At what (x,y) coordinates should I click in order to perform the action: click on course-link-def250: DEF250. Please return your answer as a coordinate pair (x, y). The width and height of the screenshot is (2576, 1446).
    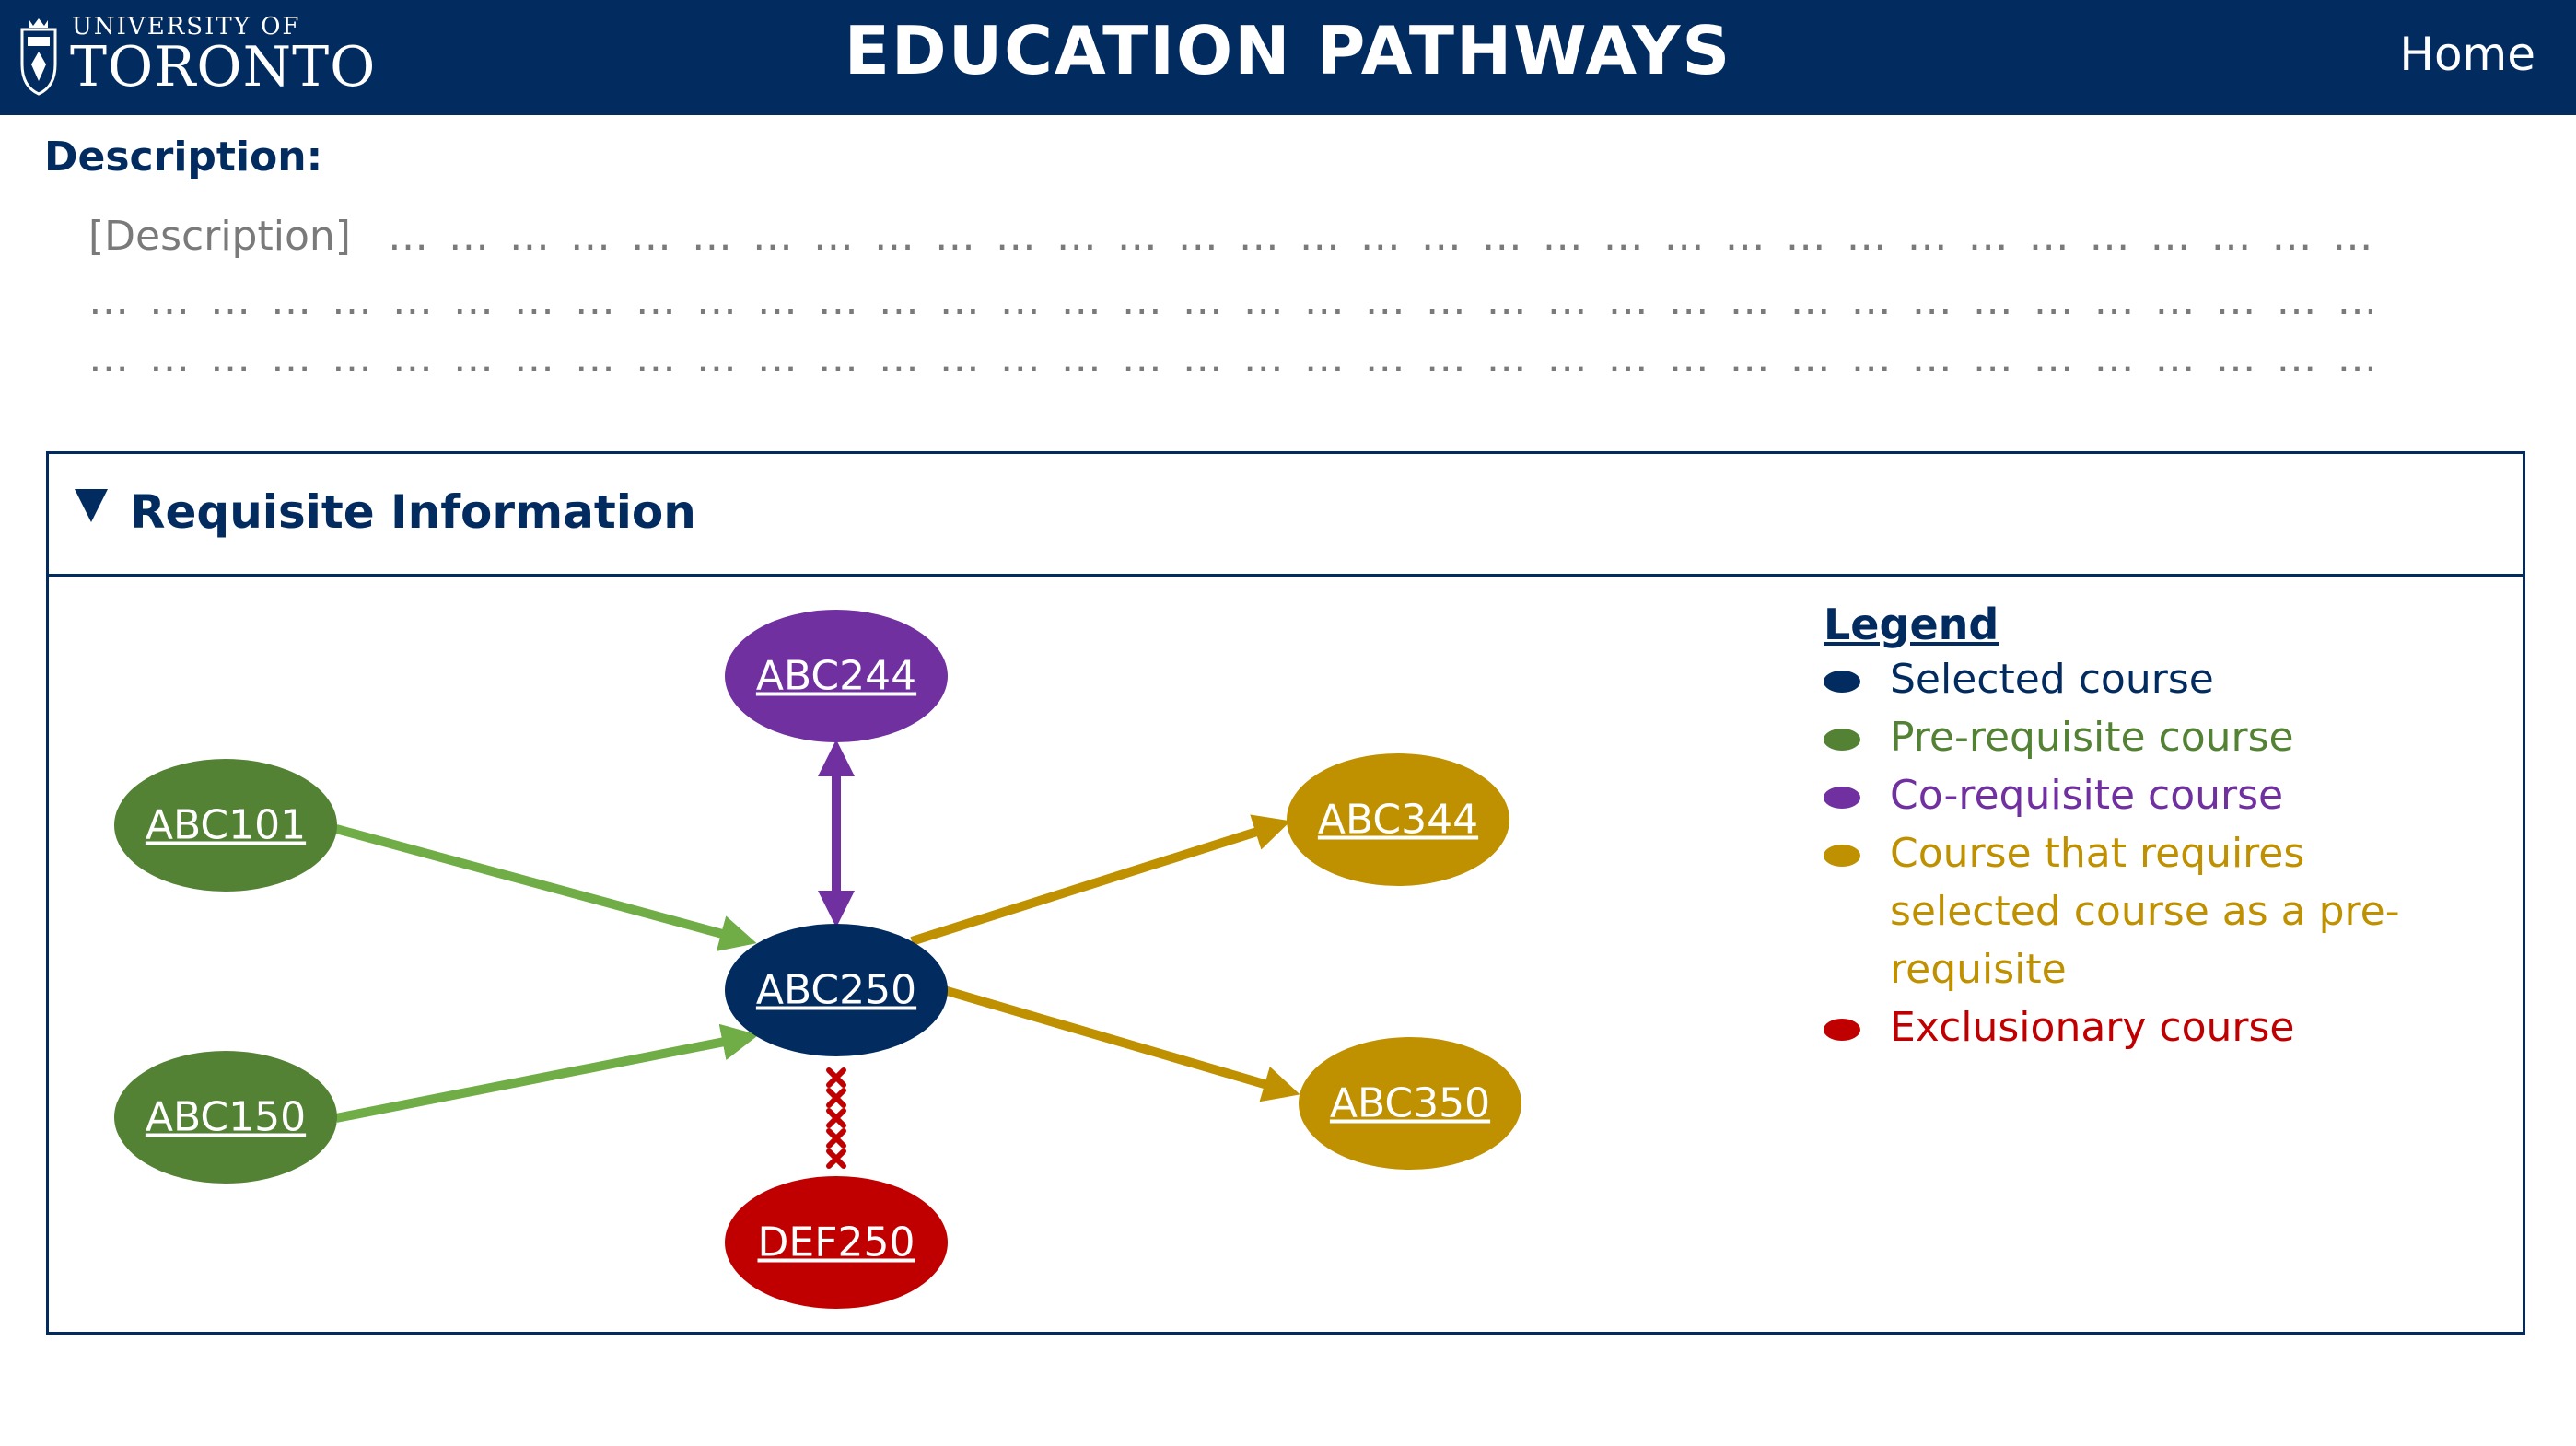
    Looking at the image, I should click on (836, 1242).